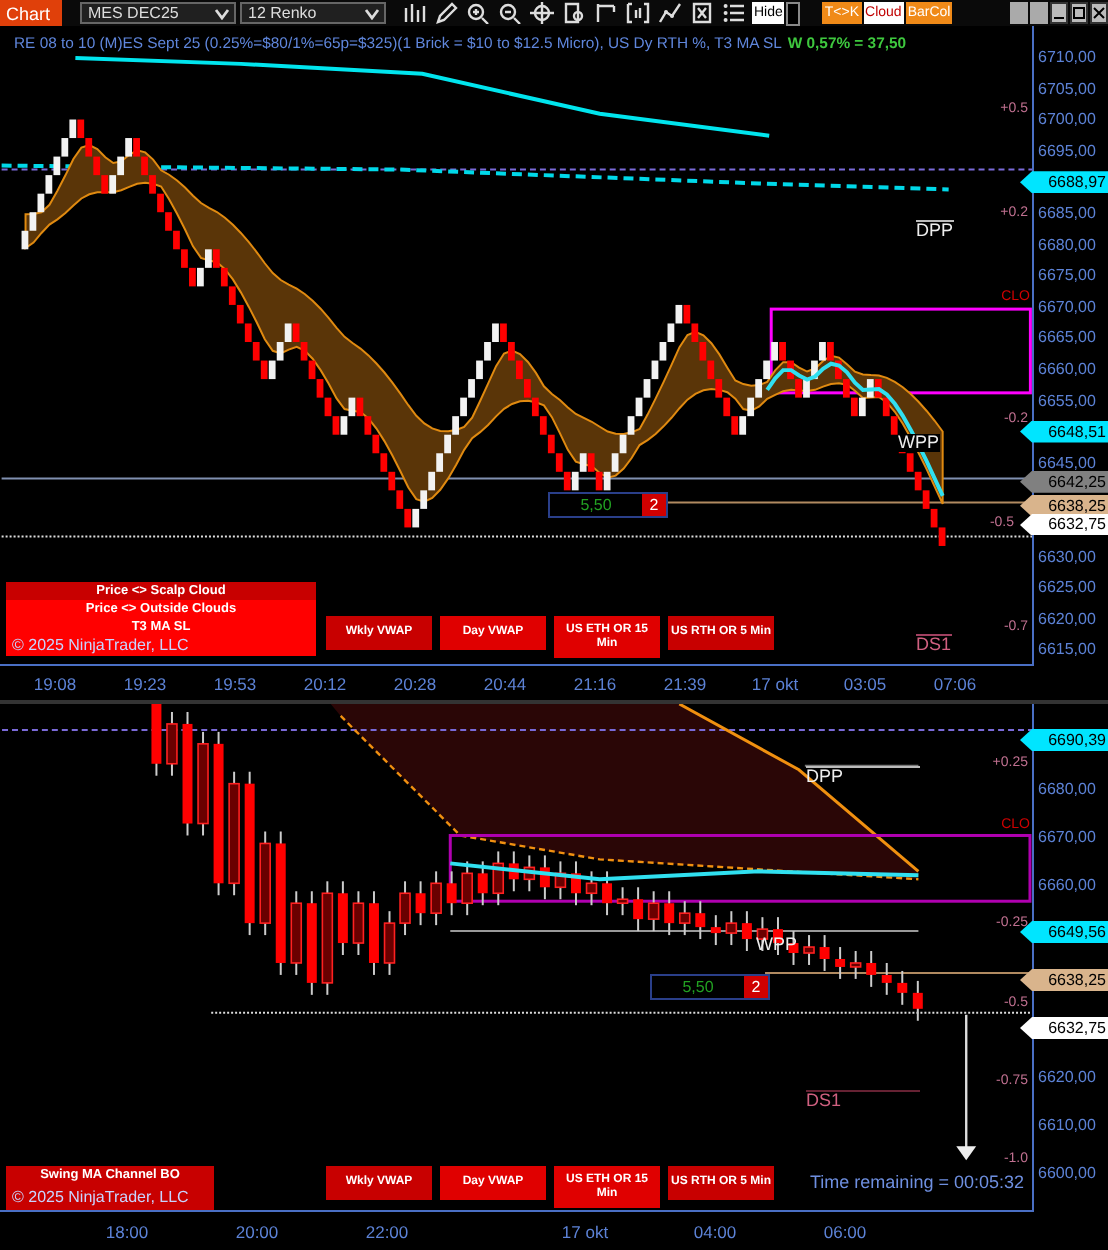 This screenshot has width=1108, height=1250. Describe the element at coordinates (793, 13) in the screenshot. I see `toggle-switch` at that location.